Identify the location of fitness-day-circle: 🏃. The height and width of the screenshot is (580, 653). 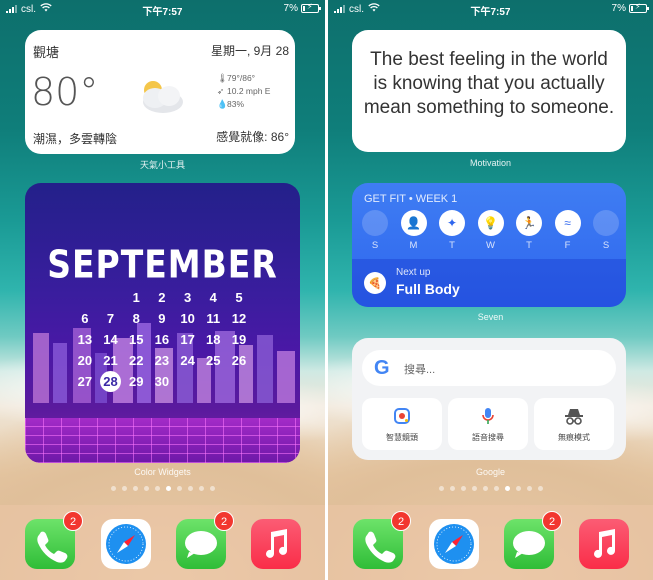
(529, 223).